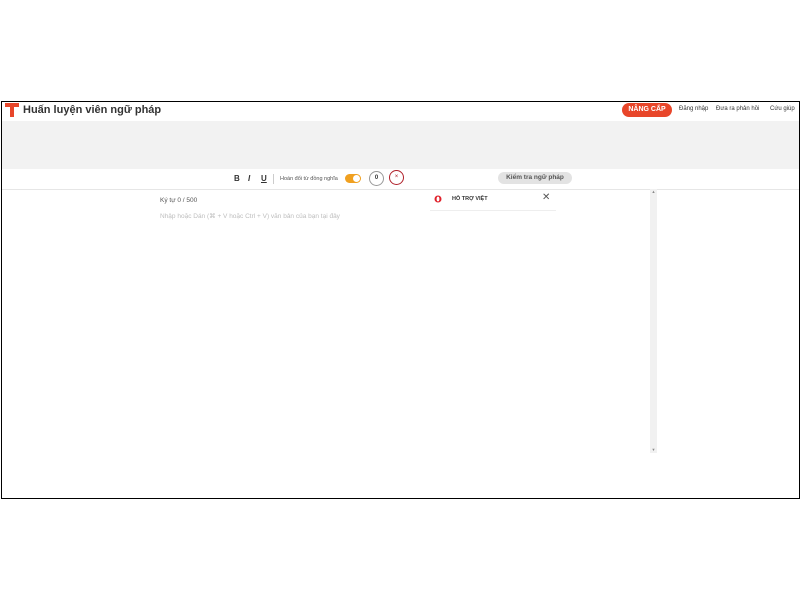  What do you see at coordinates (693, 109) in the screenshot?
I see `login-link: Đăng nhập` at bounding box center [693, 109].